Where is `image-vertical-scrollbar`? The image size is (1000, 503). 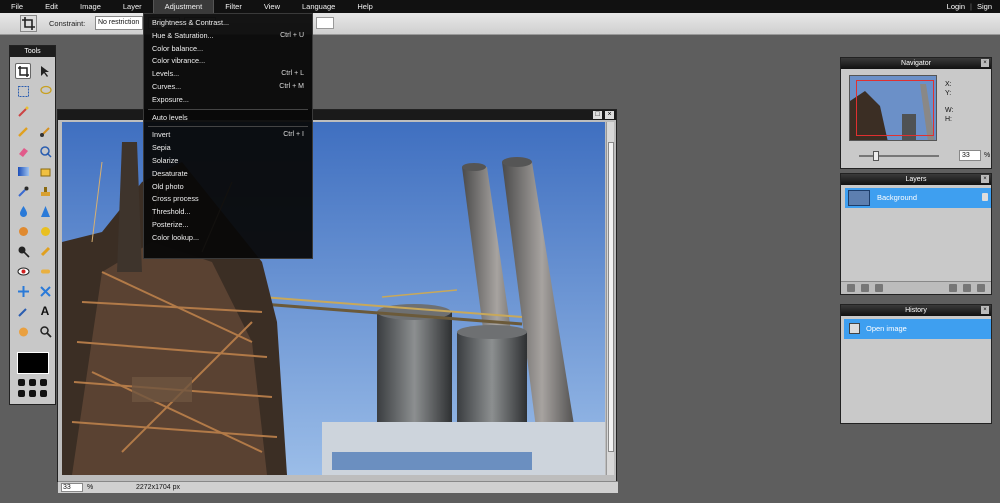
image-vertical-scrollbar is located at coordinates (610, 298).